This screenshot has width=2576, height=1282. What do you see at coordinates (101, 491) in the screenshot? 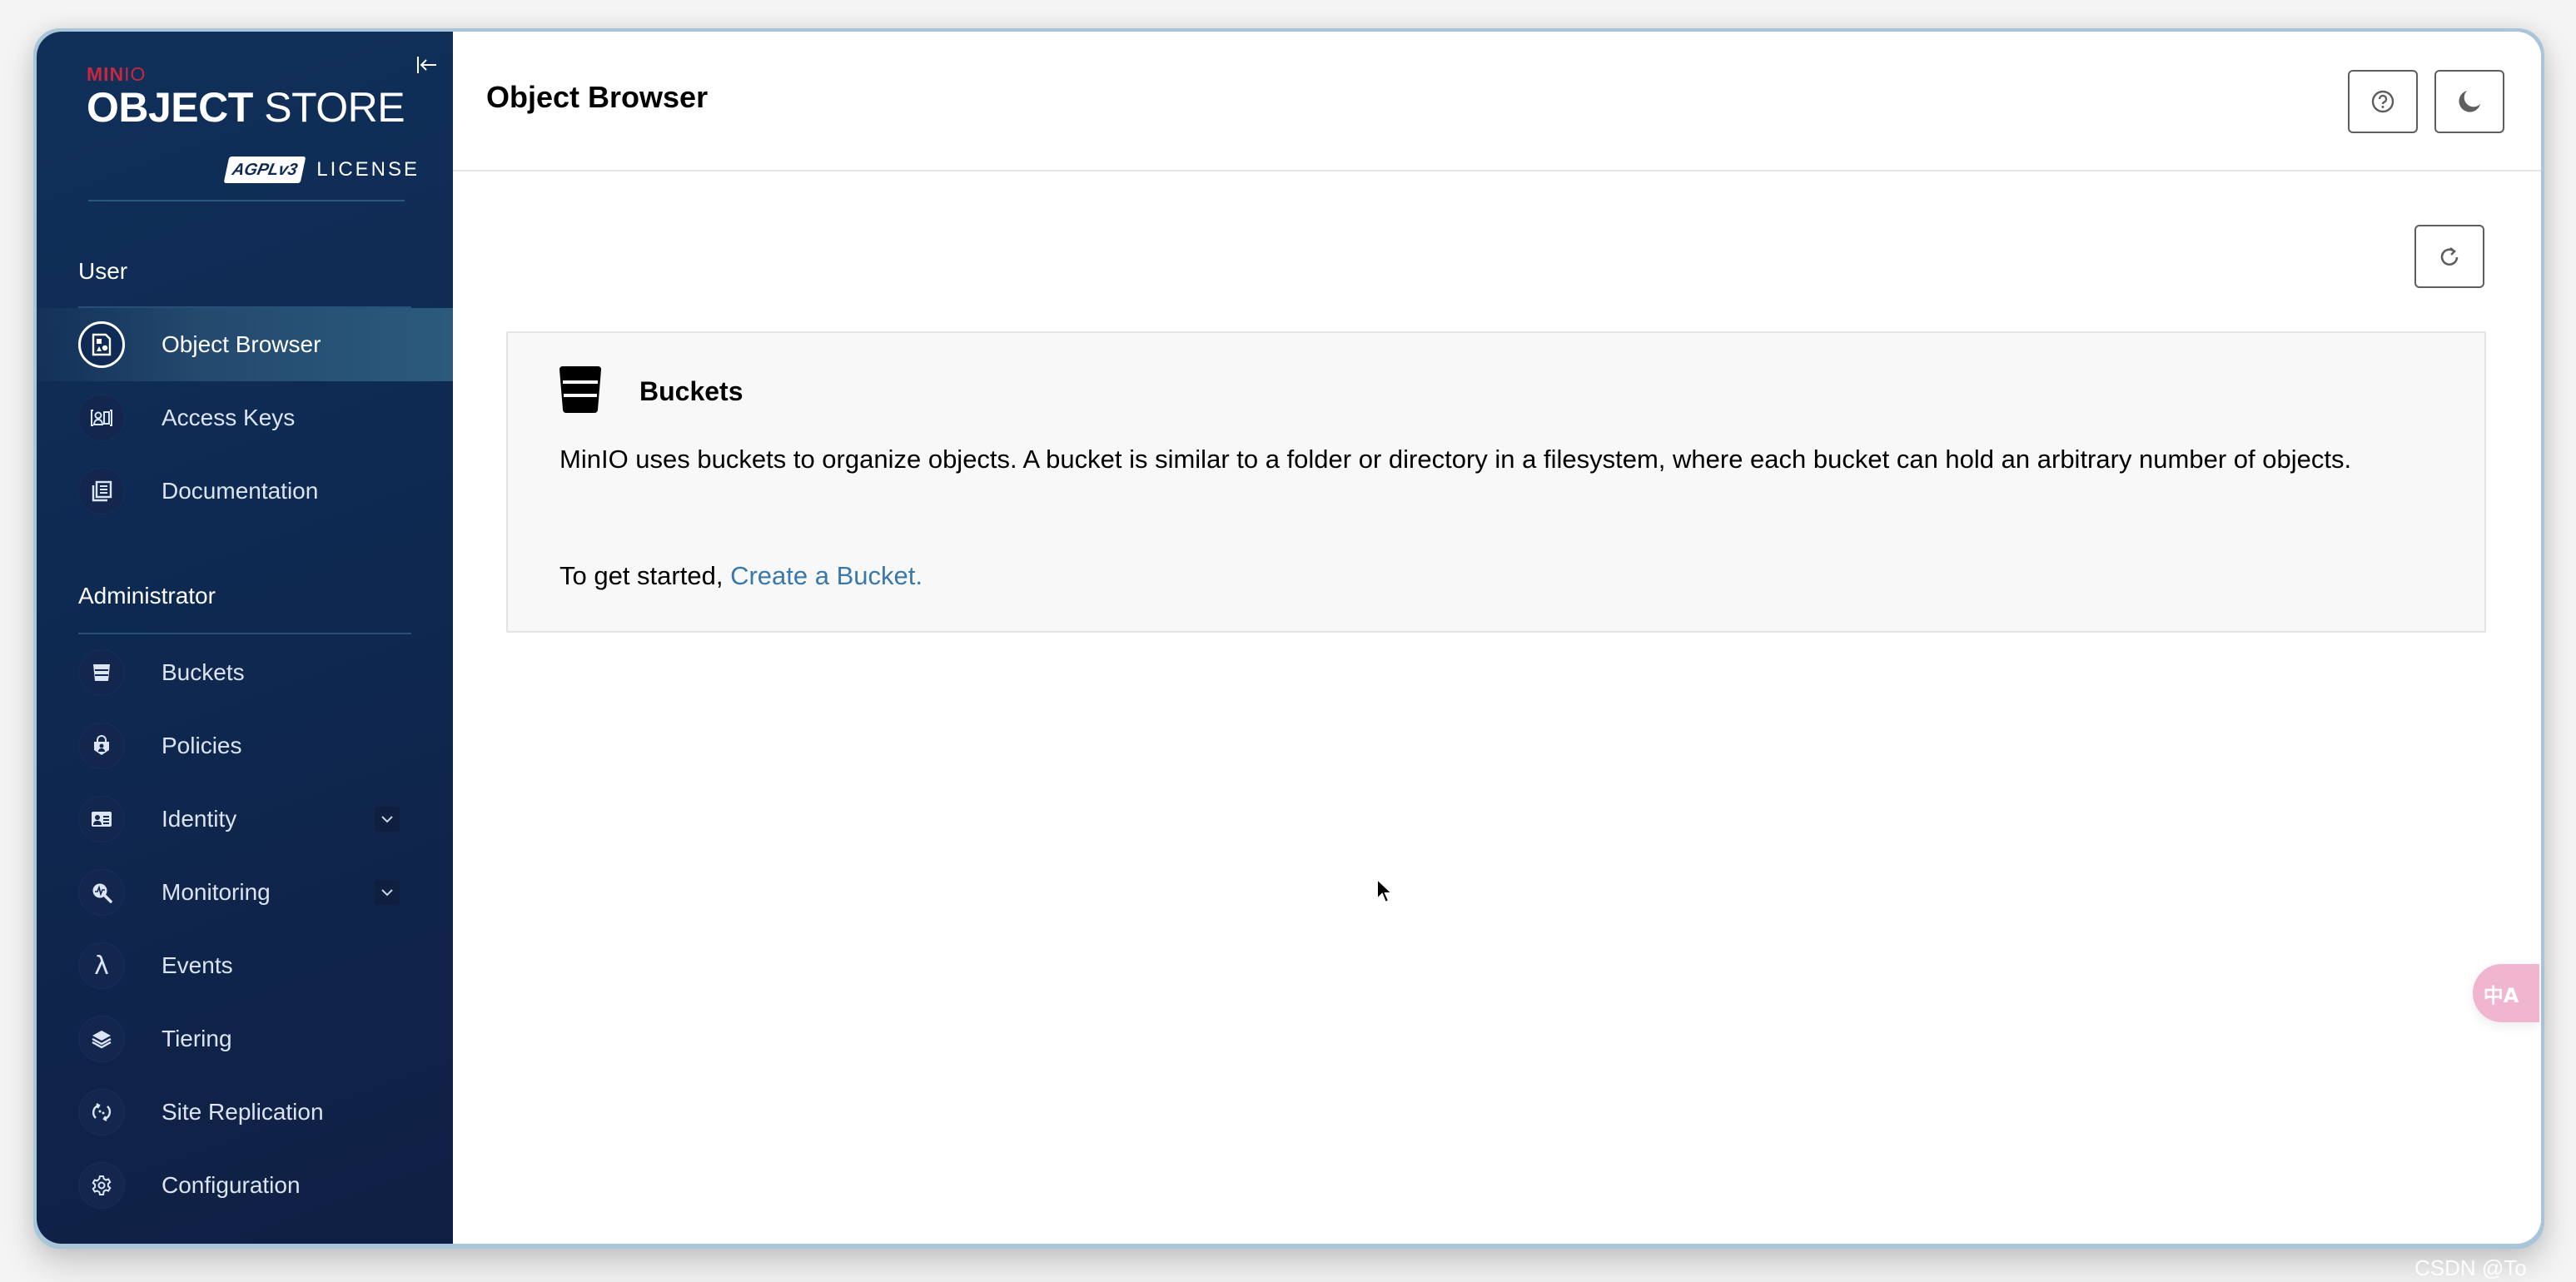
I see `documentation-icon` at bounding box center [101, 491].